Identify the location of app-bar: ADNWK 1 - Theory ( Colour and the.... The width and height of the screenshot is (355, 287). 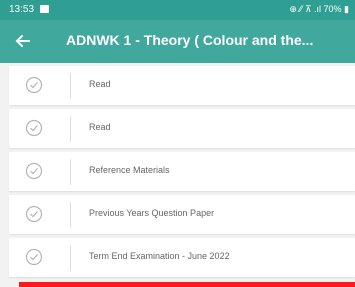
(177, 41).